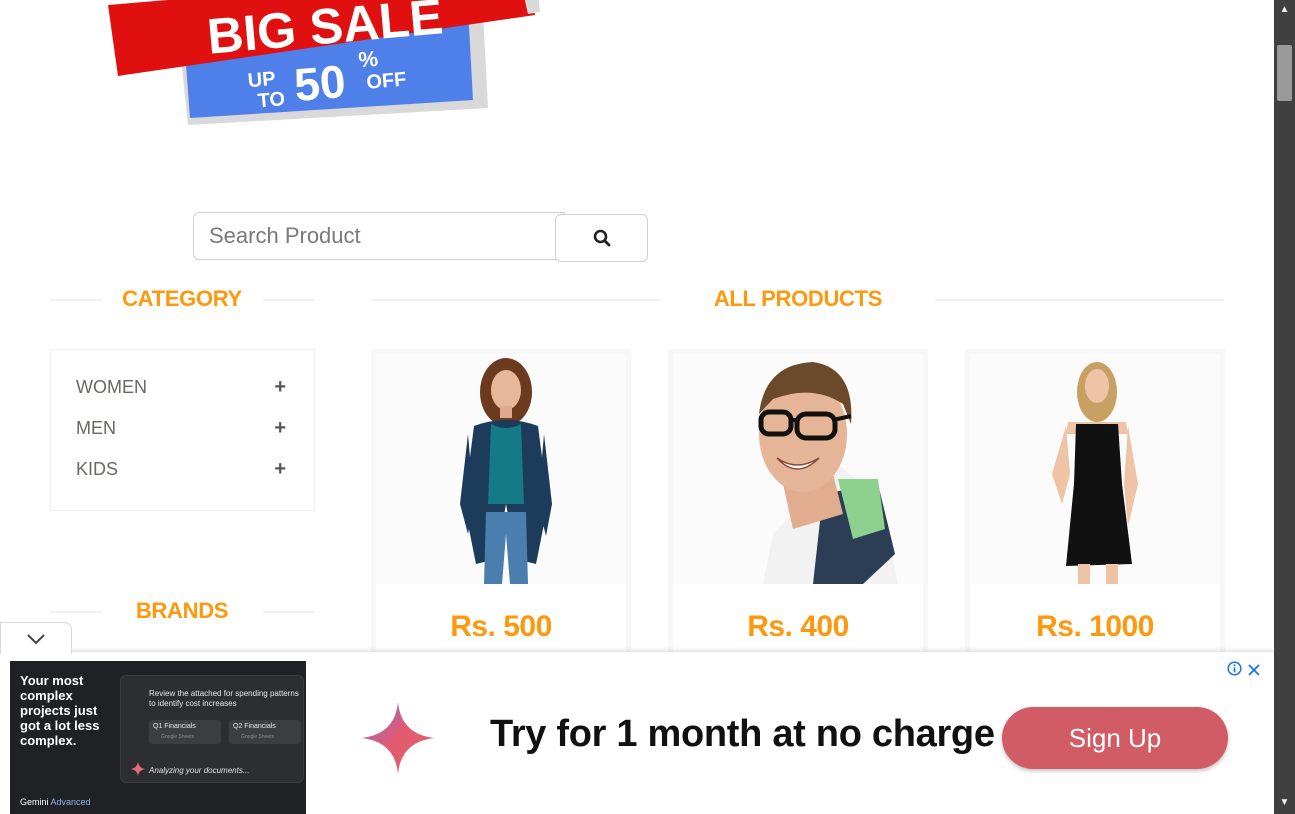 This screenshot has height=814, width=1295. I want to click on ad-collapse-button, so click(36, 638).